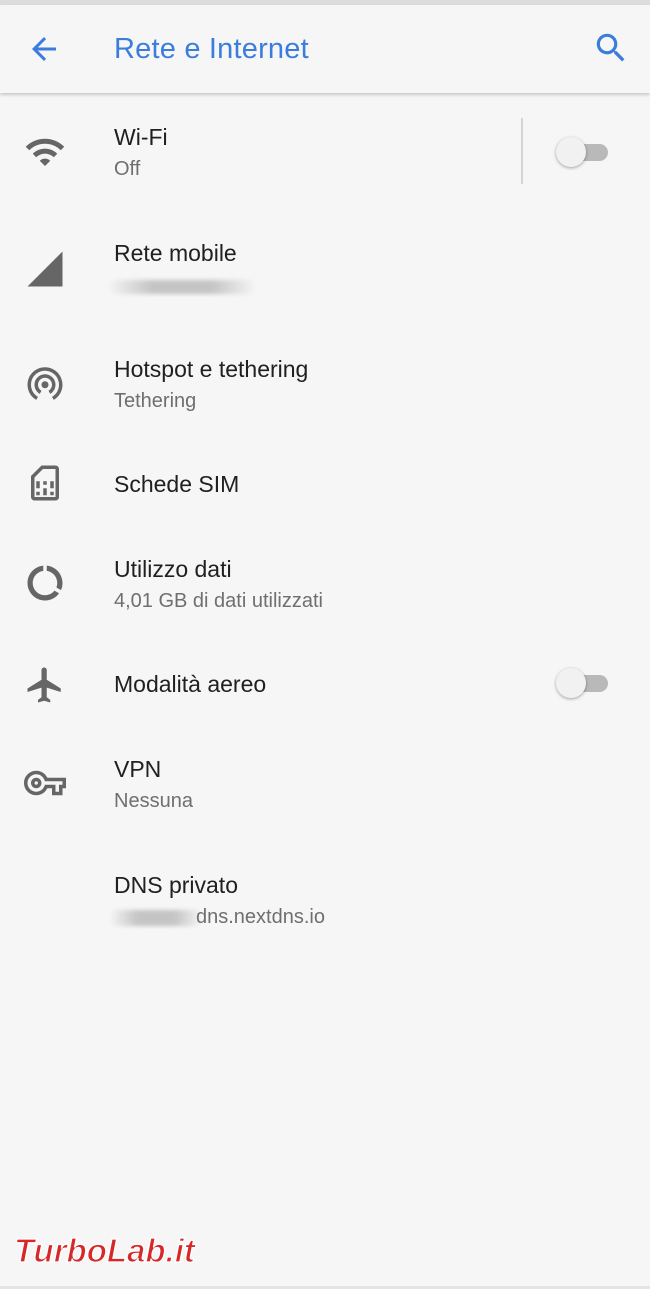 This screenshot has height=1289, width=650. Describe the element at coordinates (582, 683) in the screenshot. I see `airplane-mode-toggle` at that location.